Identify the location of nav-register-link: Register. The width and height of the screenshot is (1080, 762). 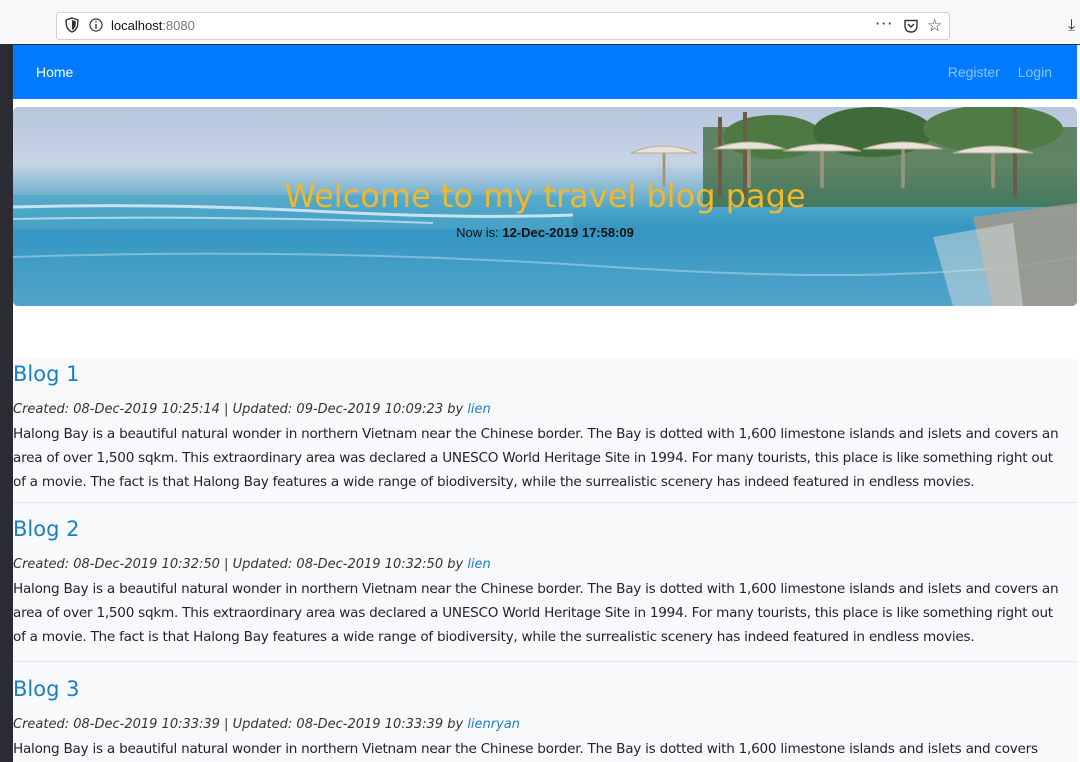
(974, 72).